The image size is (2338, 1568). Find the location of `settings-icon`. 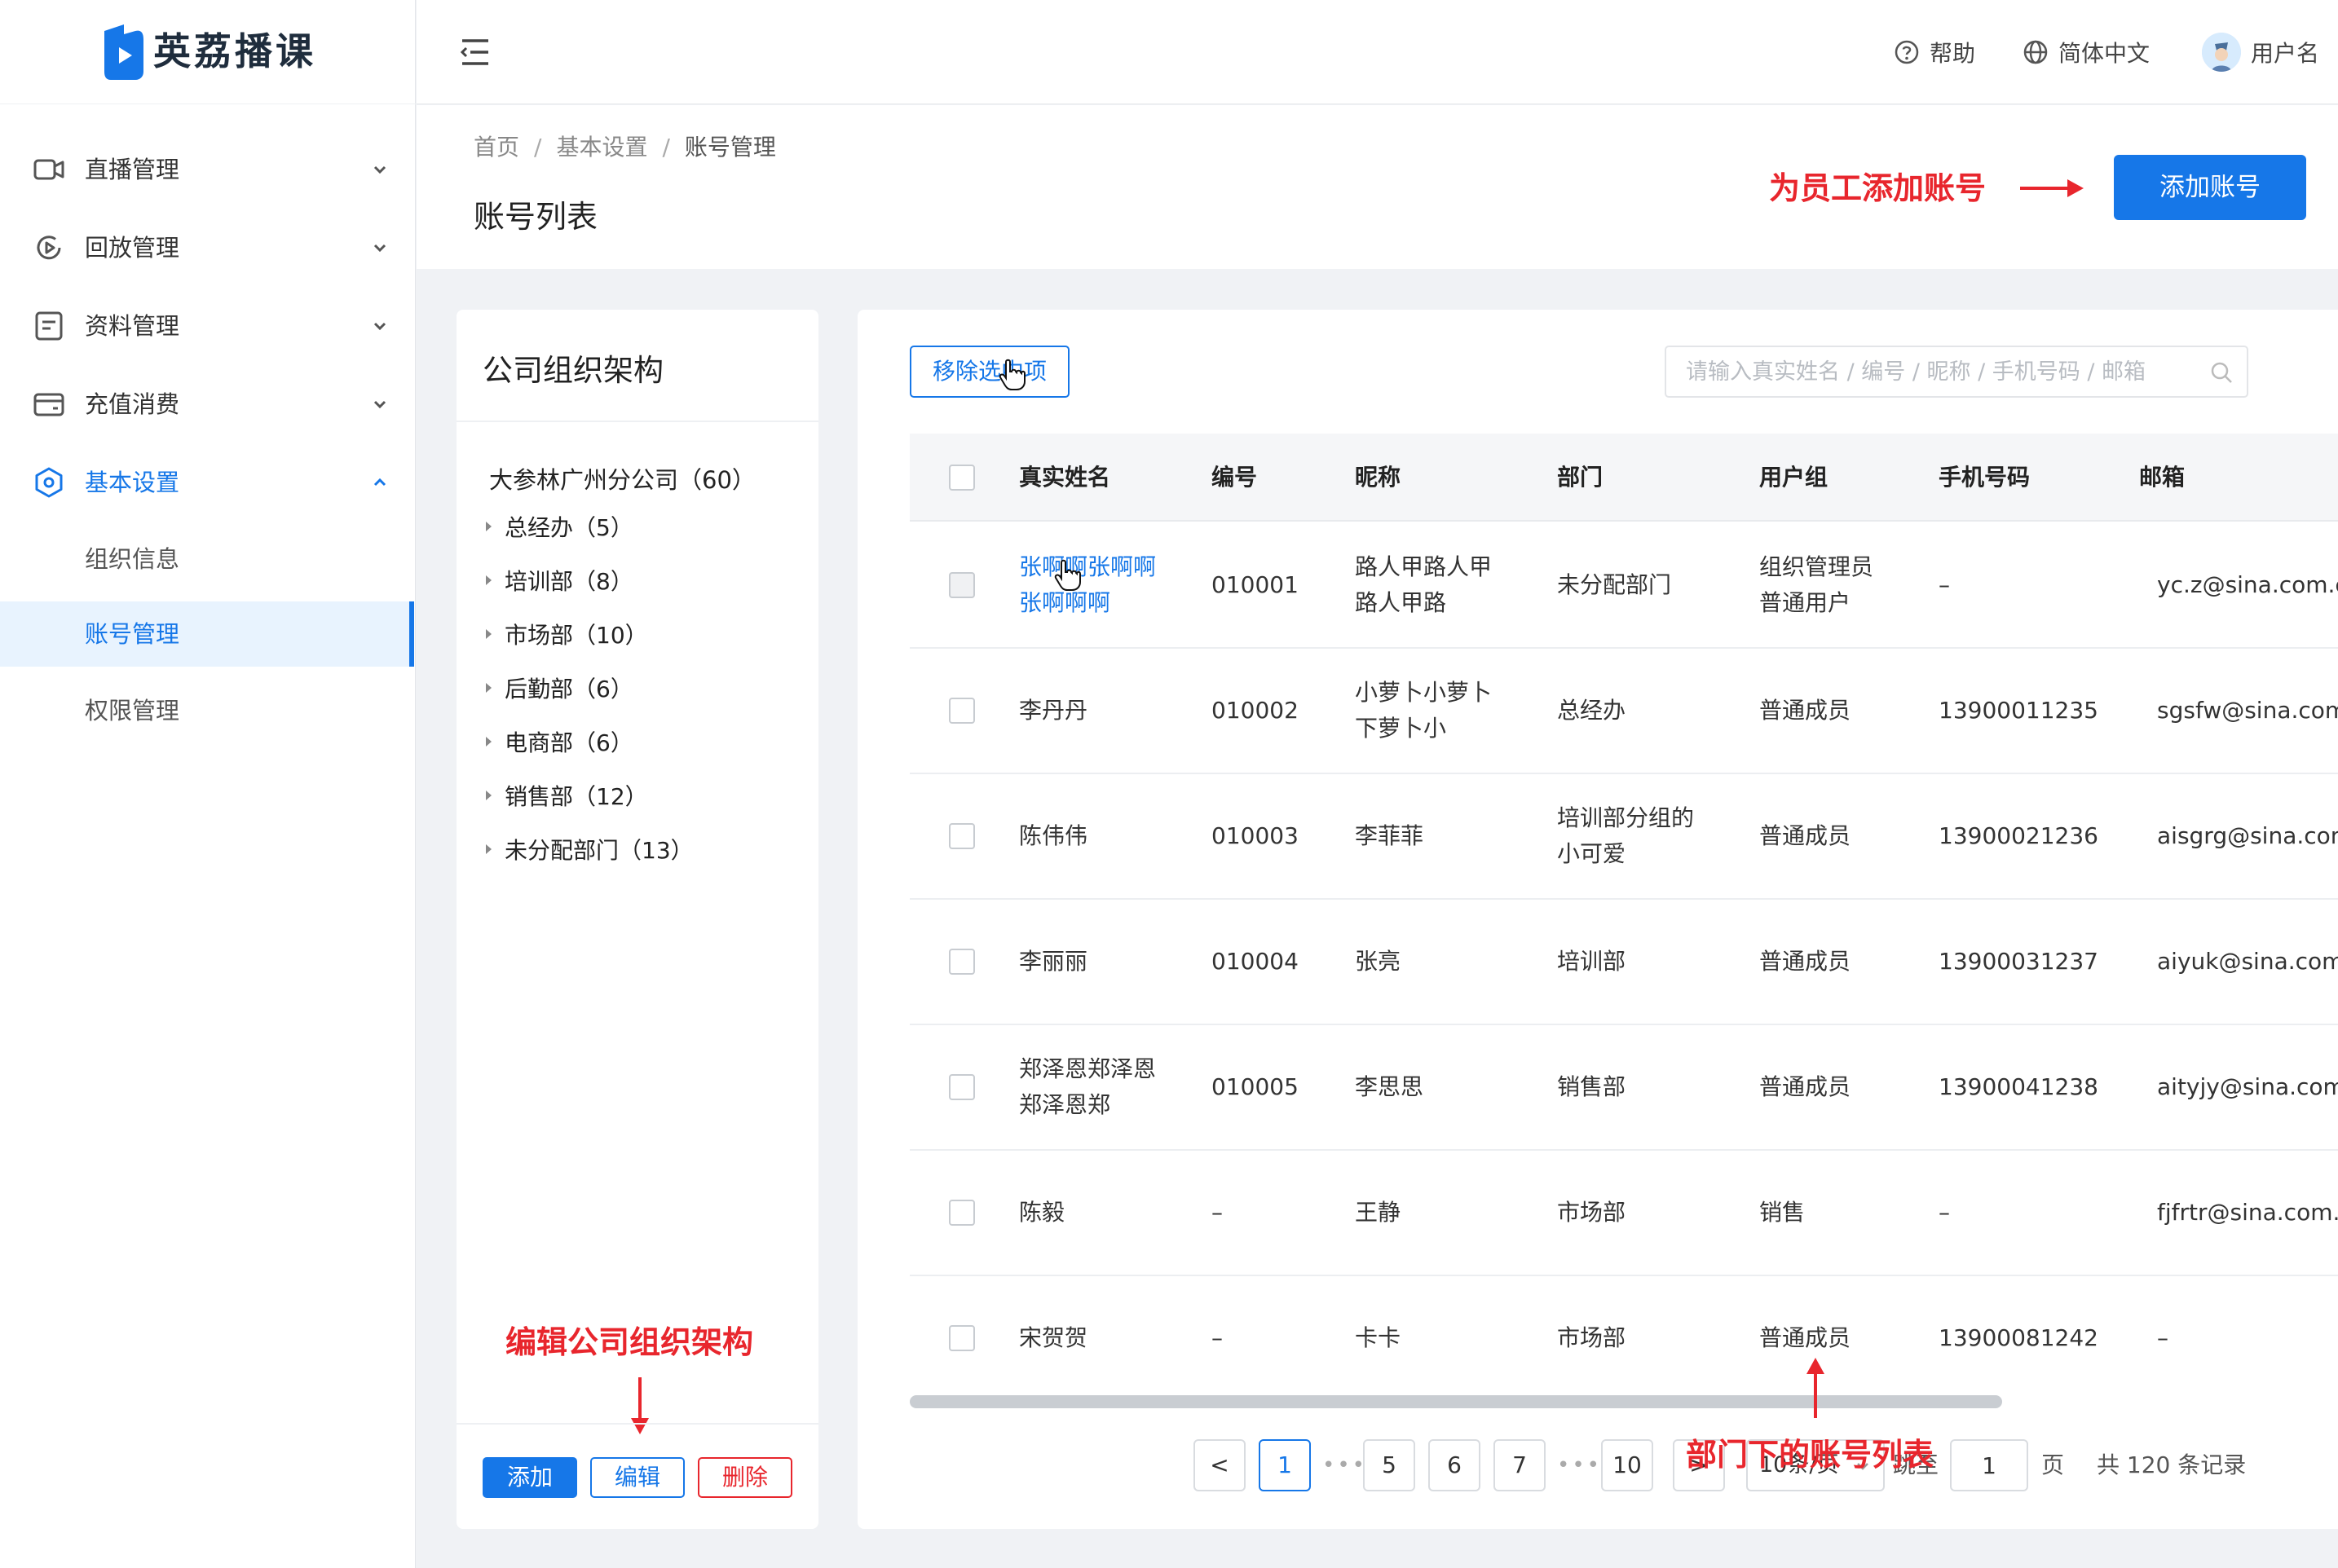

settings-icon is located at coordinates (49, 482).